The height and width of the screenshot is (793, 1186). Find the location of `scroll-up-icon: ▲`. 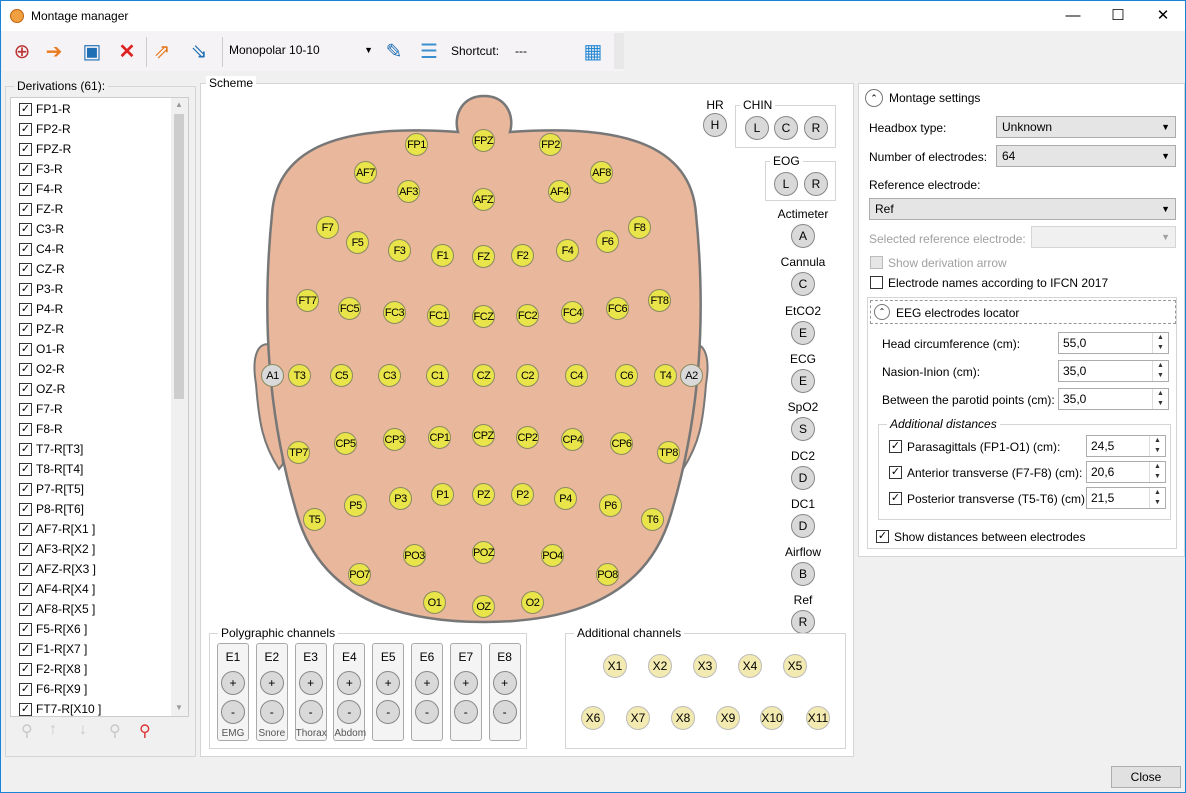

scroll-up-icon: ▲ is located at coordinates (179, 104).